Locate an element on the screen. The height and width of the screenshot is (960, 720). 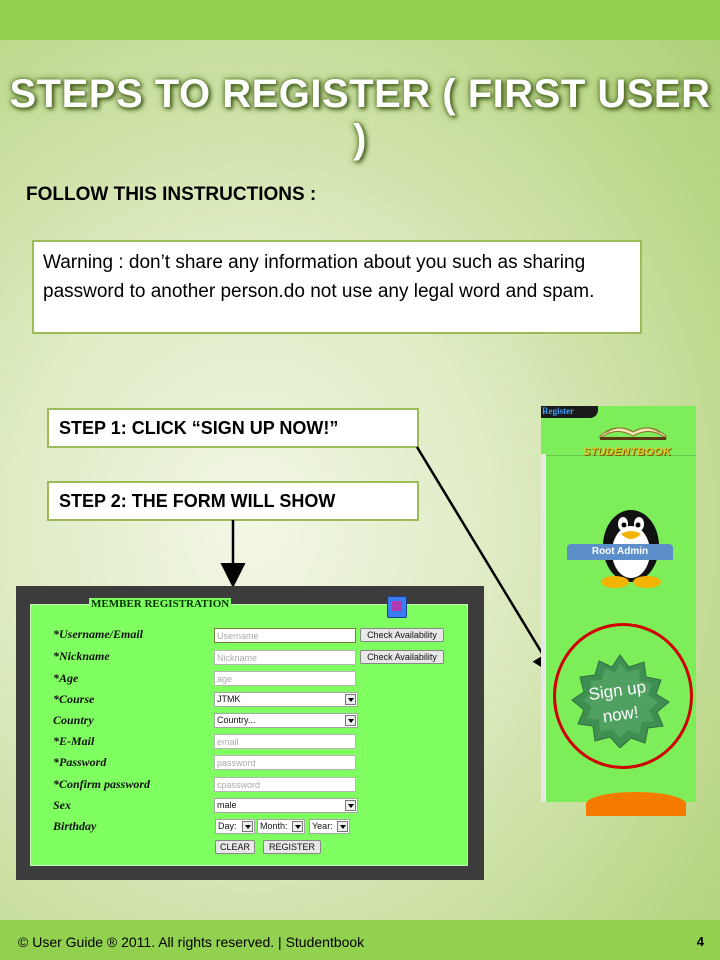
label-password: *Password is located at coordinates (80, 762).